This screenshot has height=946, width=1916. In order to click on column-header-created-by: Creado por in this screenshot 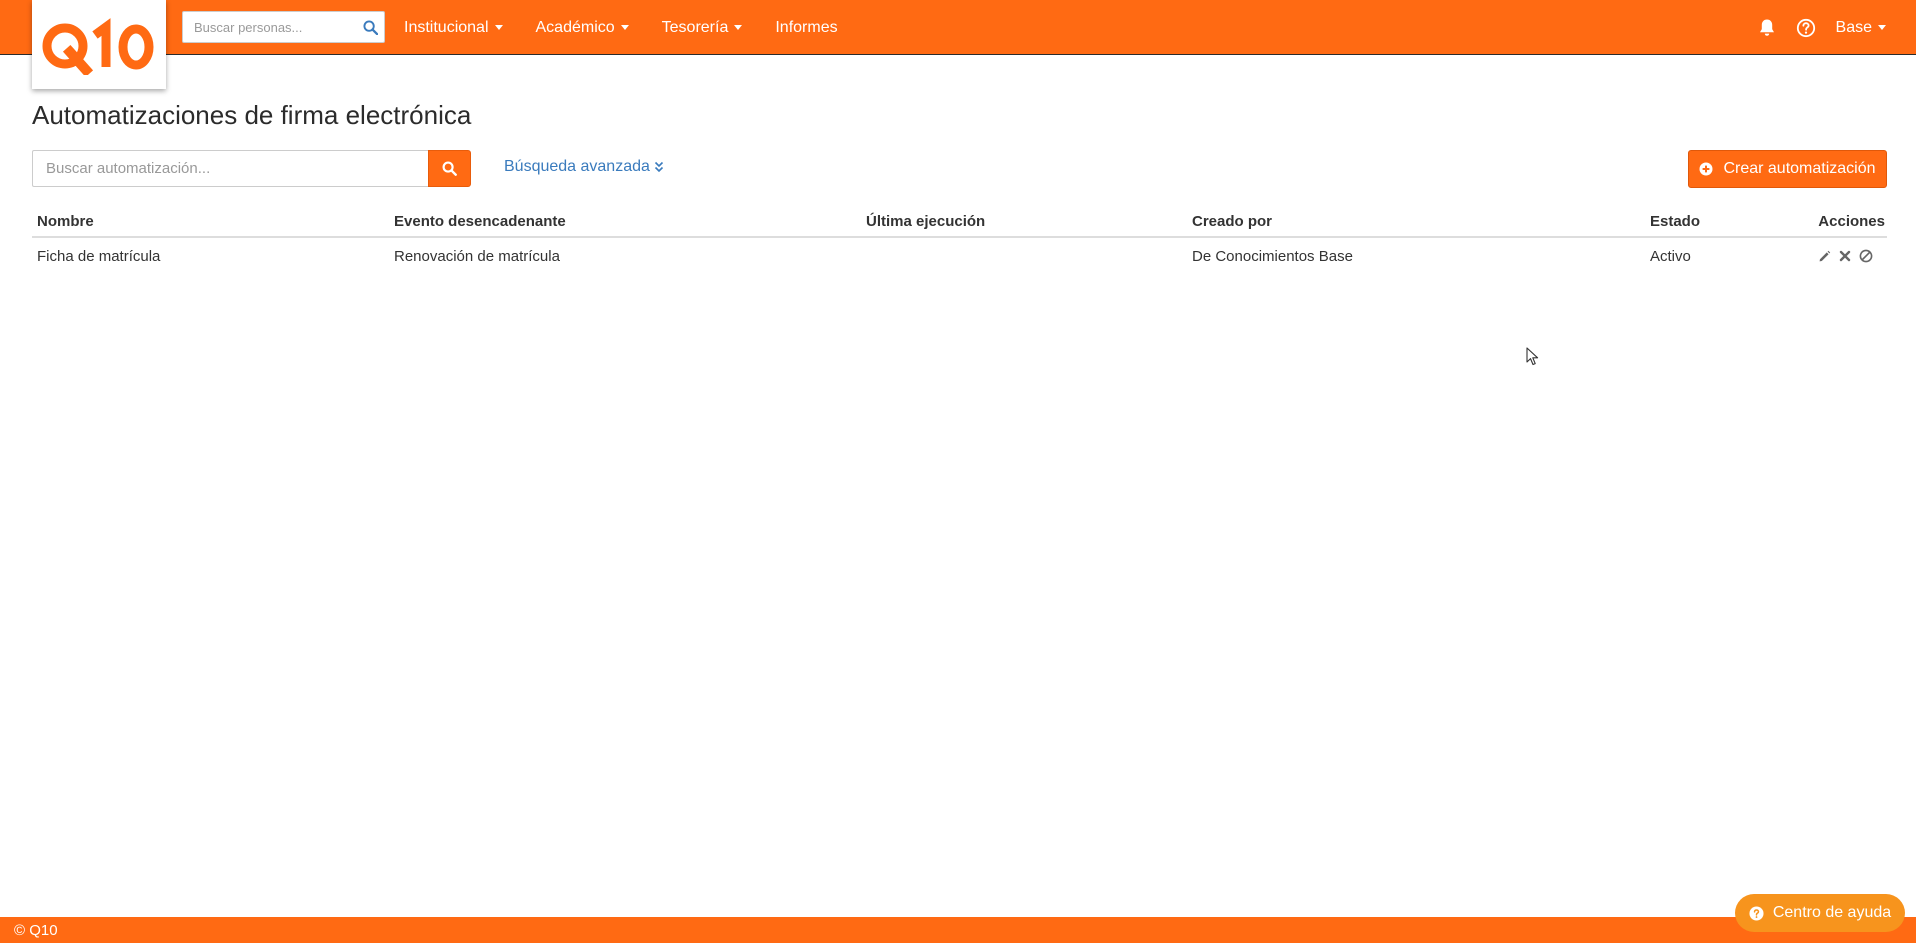, I will do `click(1232, 221)`.